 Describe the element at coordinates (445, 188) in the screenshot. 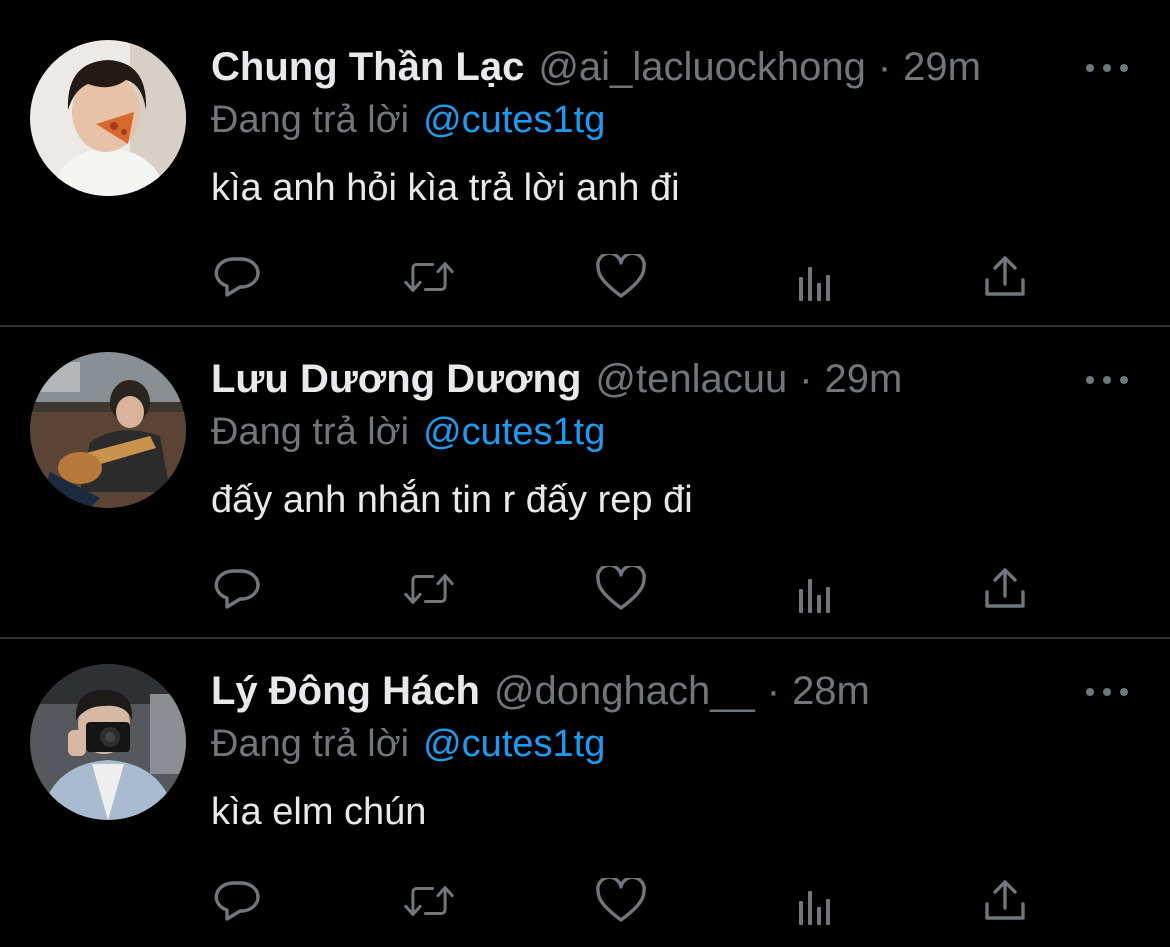

I see `tweet-text: kìa anh hỏi kìa trả lời anh đi` at that location.